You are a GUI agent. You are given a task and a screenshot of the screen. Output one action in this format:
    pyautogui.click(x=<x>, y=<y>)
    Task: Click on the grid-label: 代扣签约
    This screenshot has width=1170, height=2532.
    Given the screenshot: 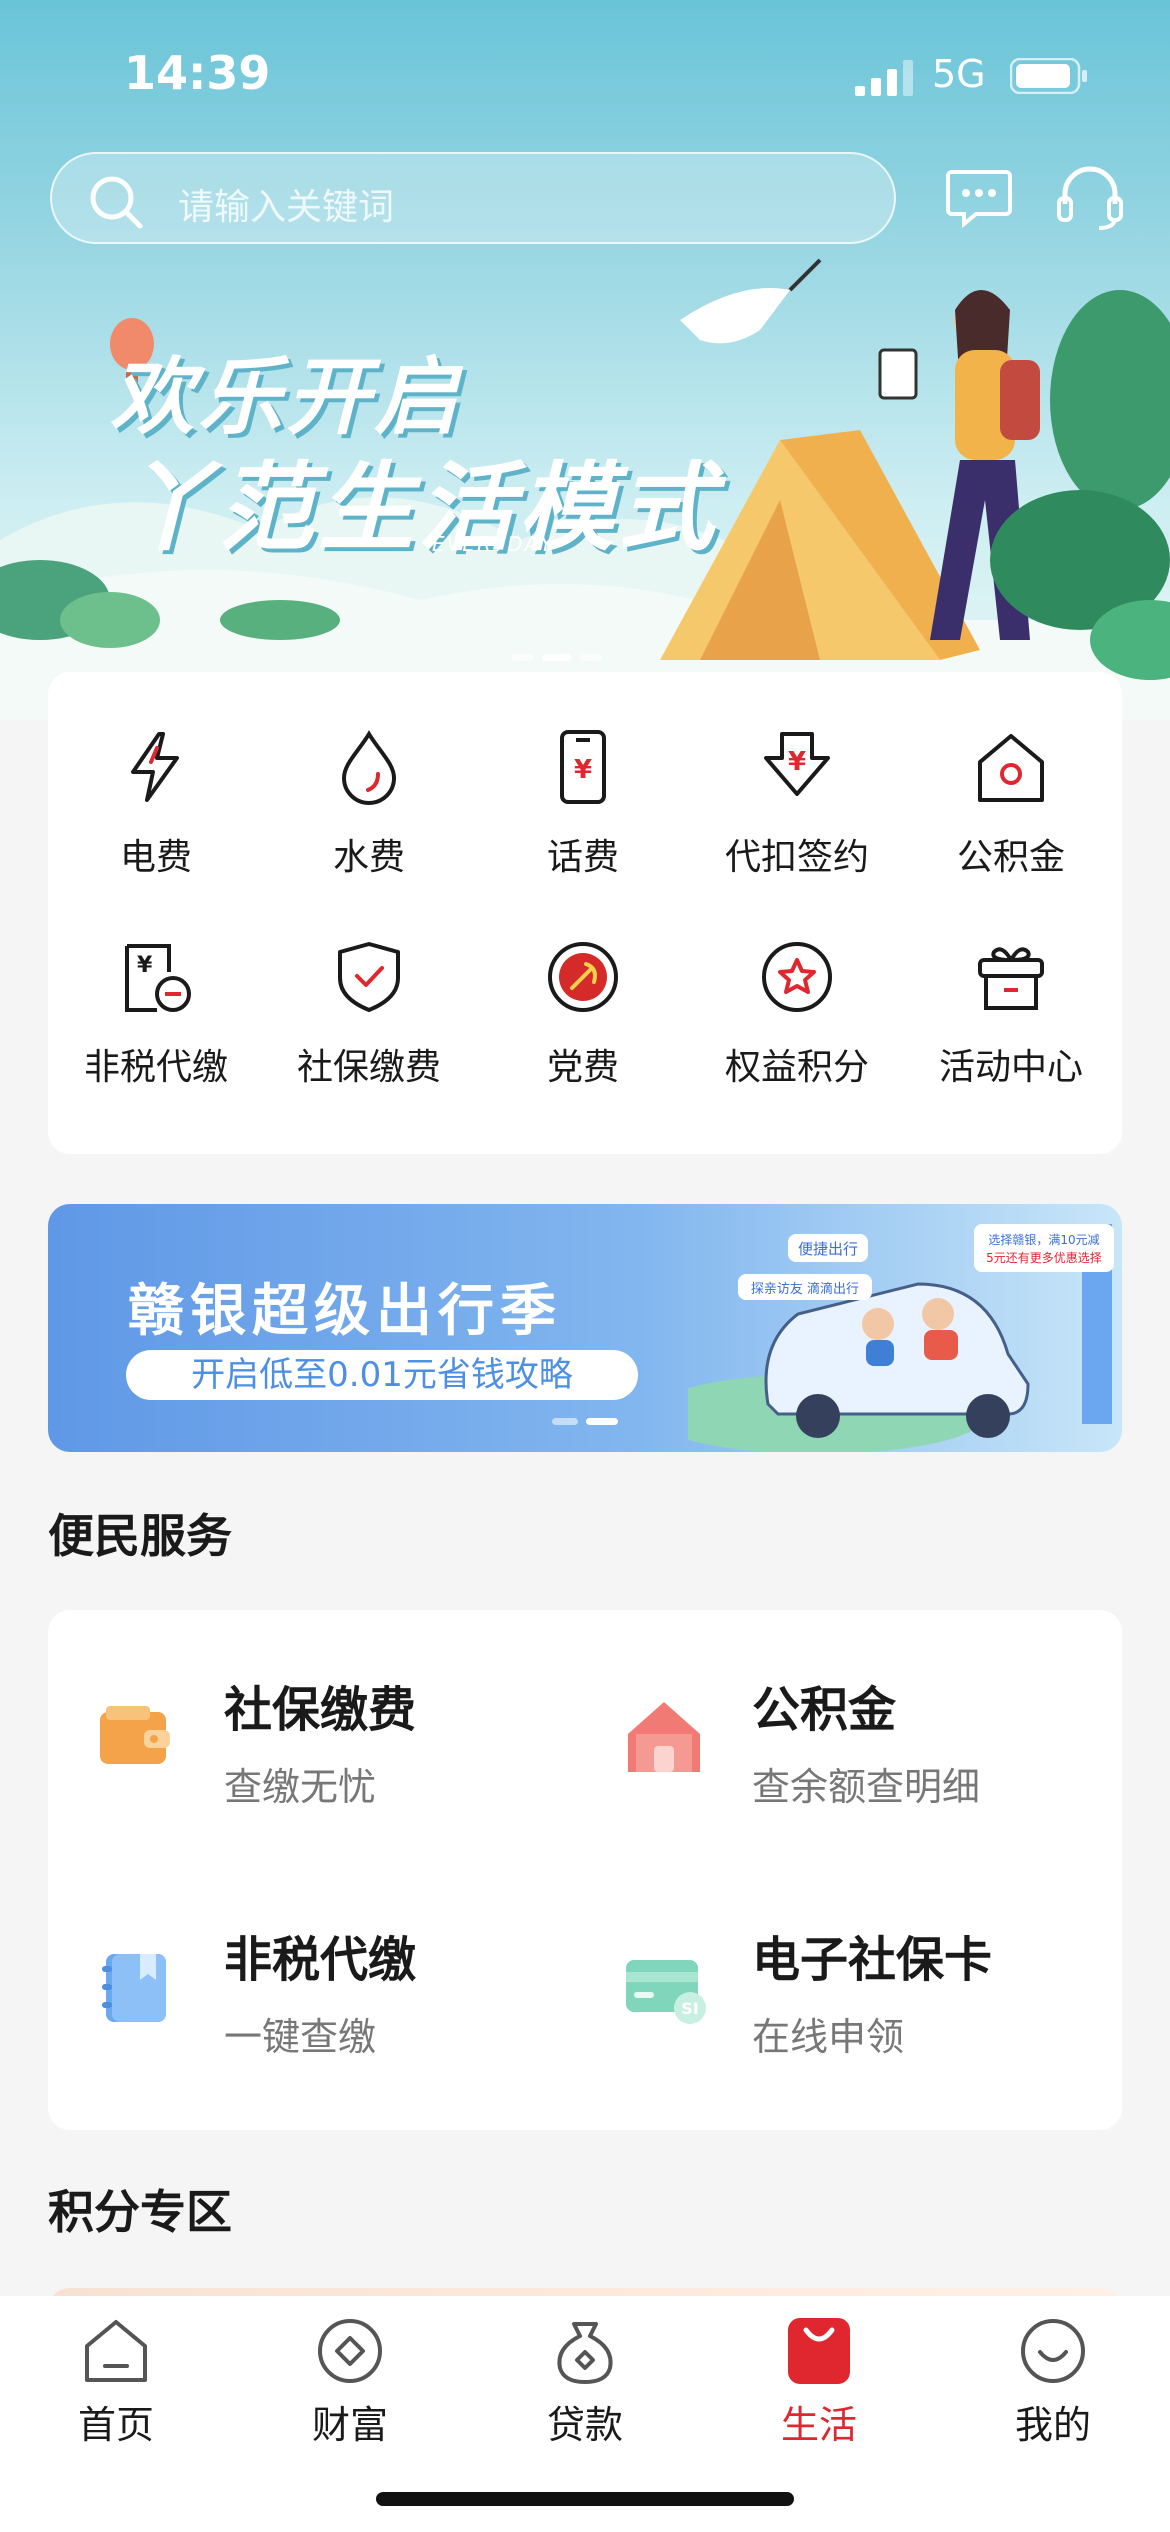 What is the action you would take?
    pyautogui.click(x=796, y=857)
    